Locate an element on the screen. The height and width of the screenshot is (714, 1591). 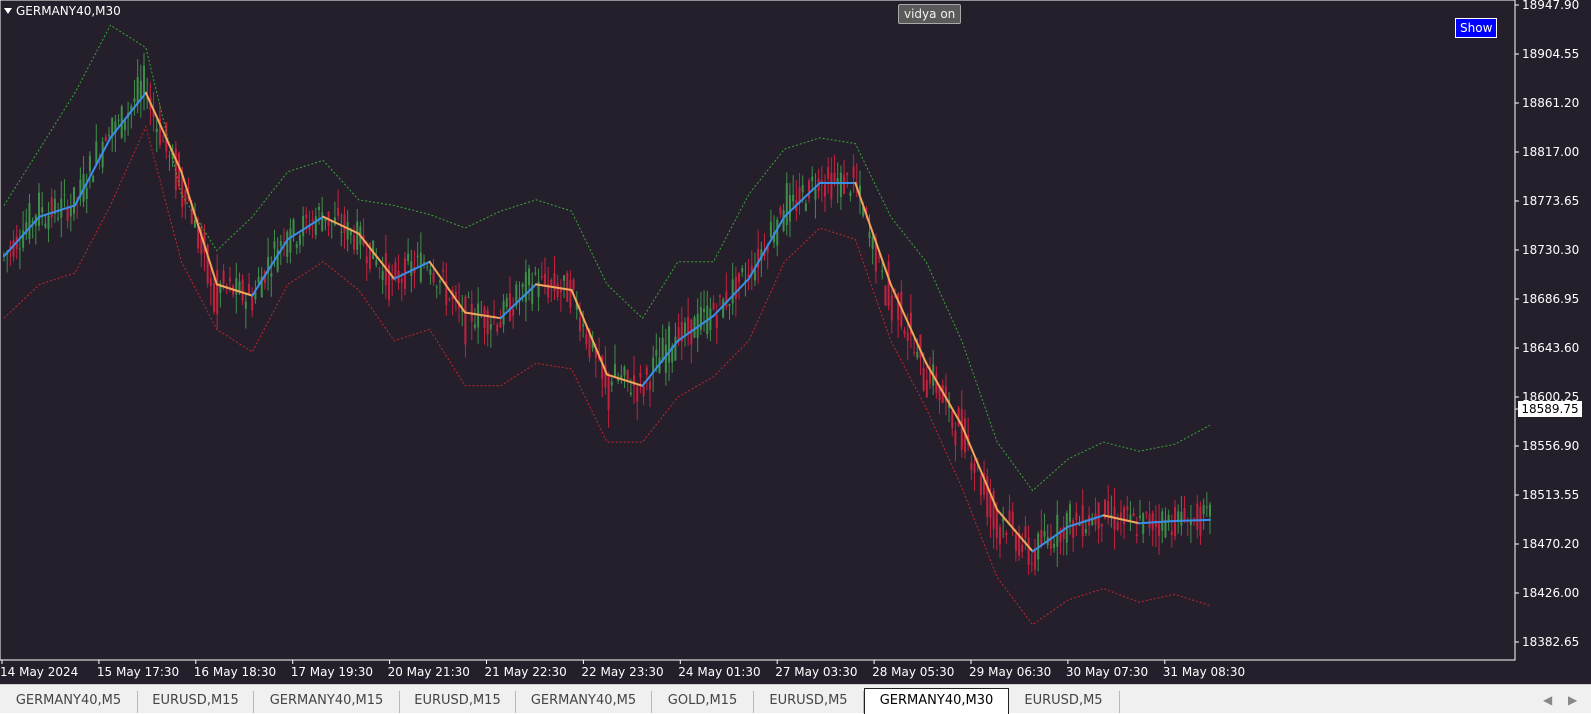
time-label: 29 May 06:30 is located at coordinates (1010, 672).